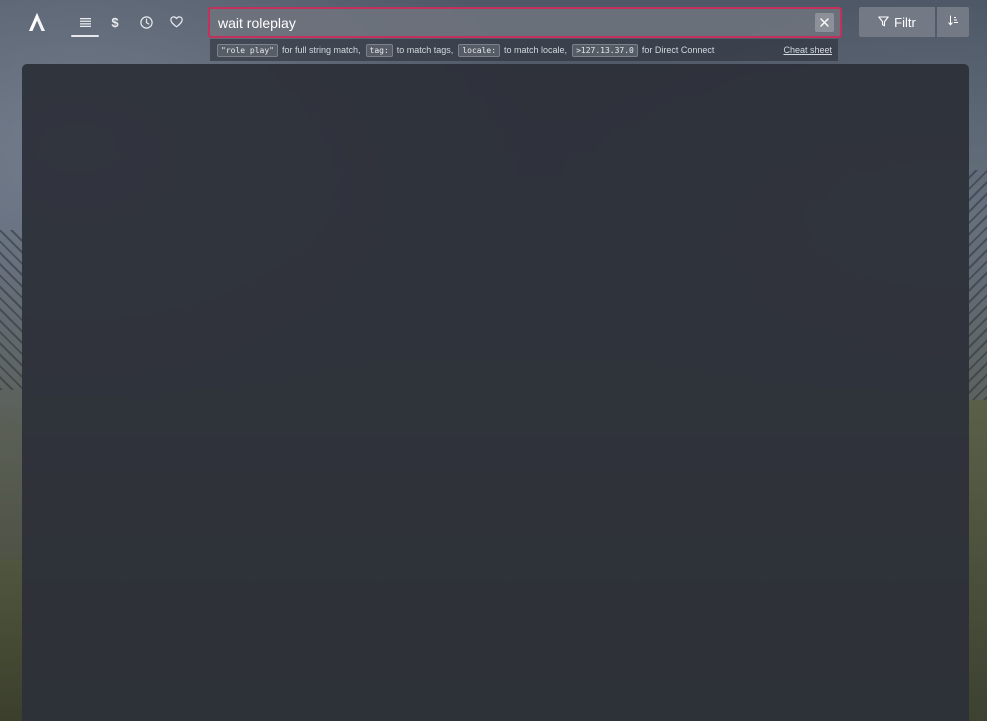 This screenshot has height=721, width=987. What do you see at coordinates (11, 310) in the screenshot?
I see `background-scenery-left` at bounding box center [11, 310].